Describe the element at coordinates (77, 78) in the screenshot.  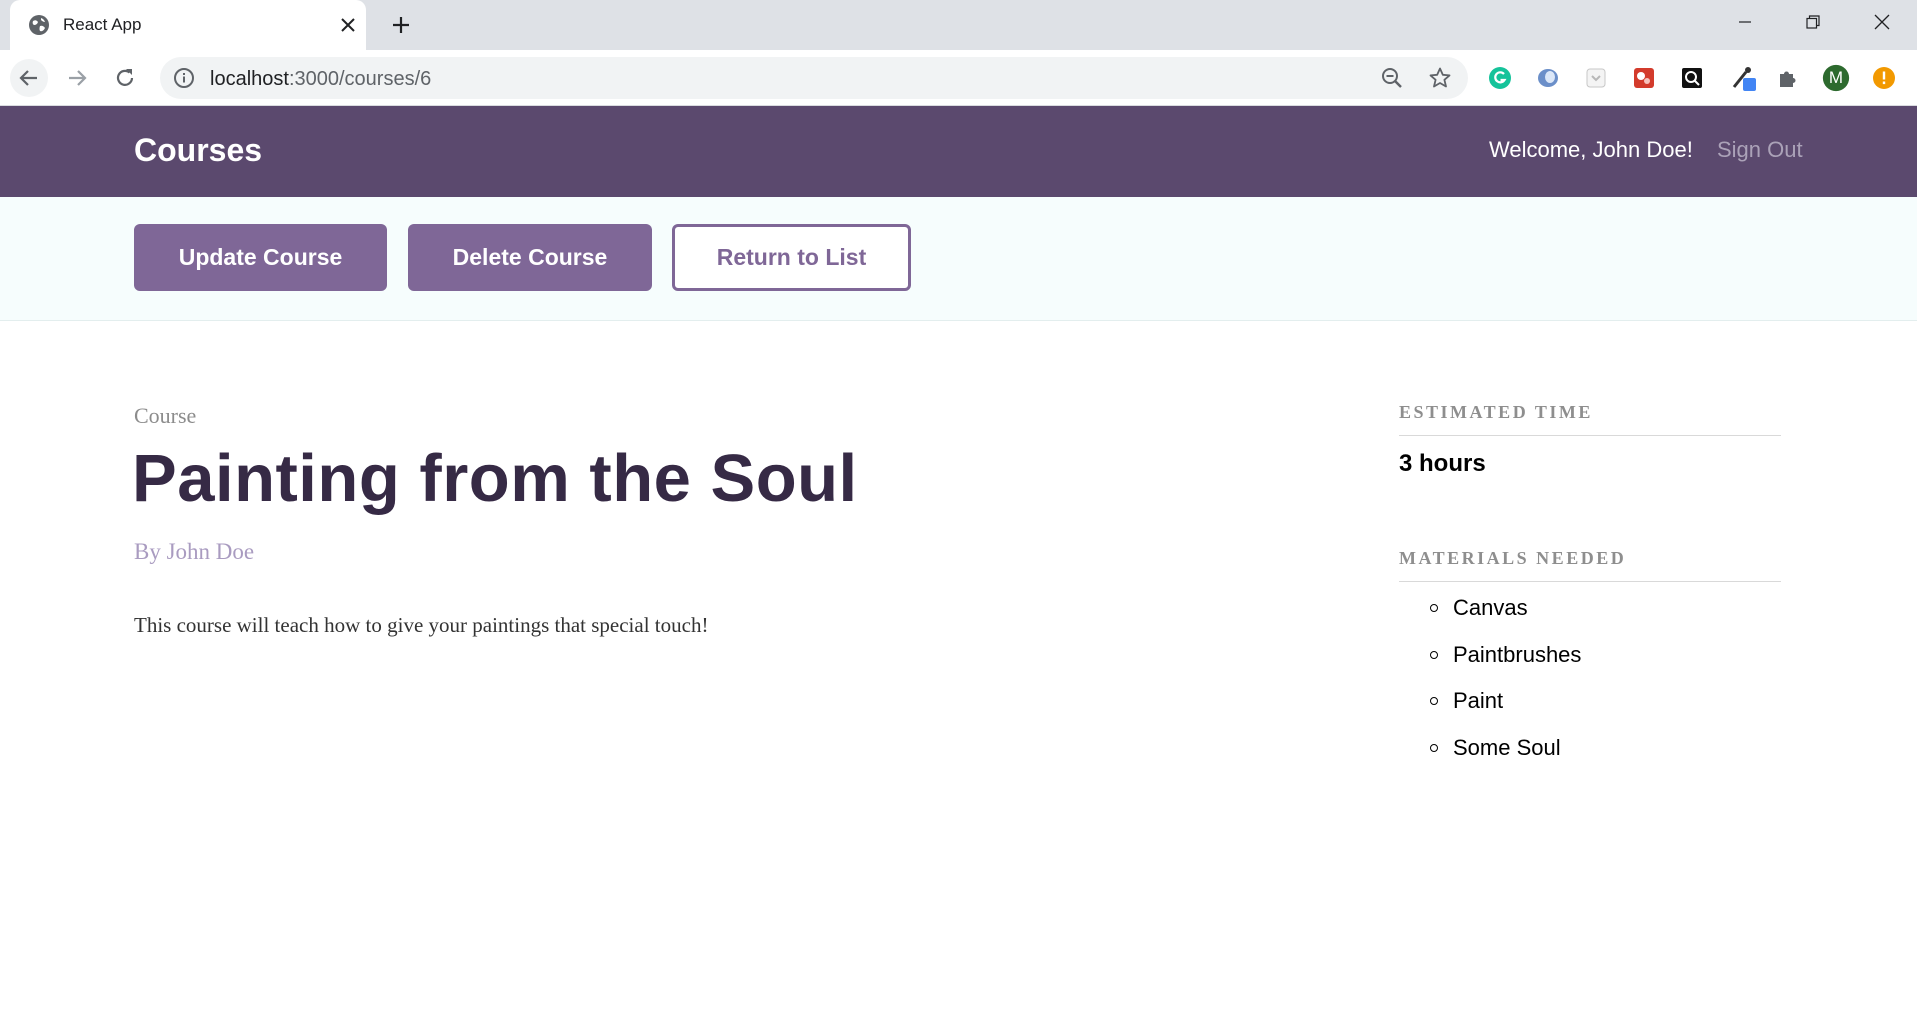
I see `arrow-right-icon` at that location.